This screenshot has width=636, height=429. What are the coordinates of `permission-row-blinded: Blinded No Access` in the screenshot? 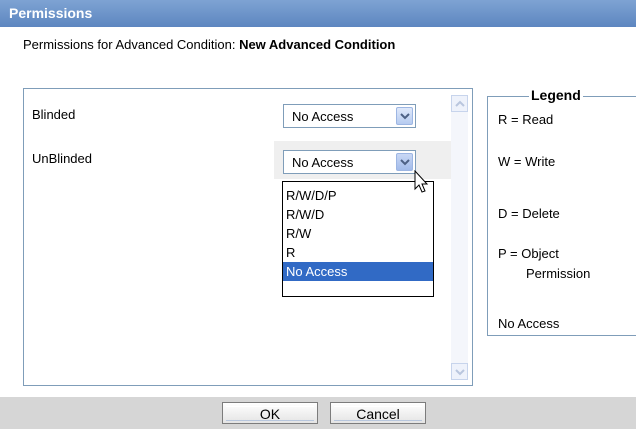 It's located at (239, 116).